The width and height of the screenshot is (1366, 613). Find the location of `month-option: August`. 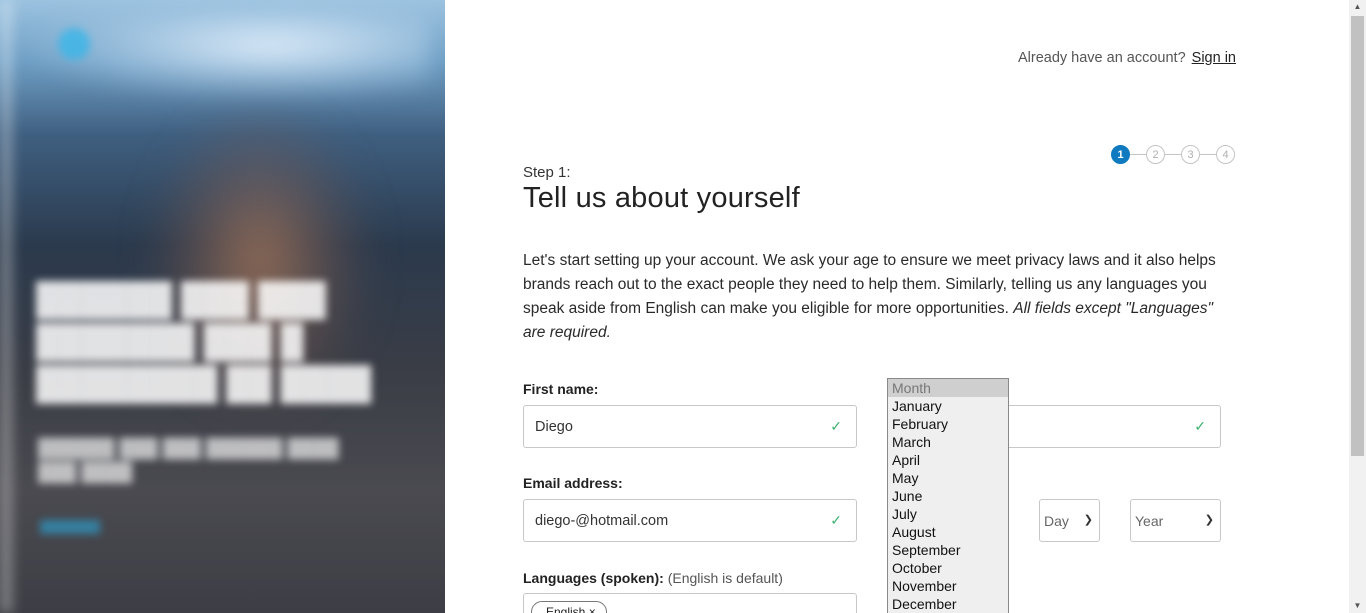

month-option: August is located at coordinates (948, 532).